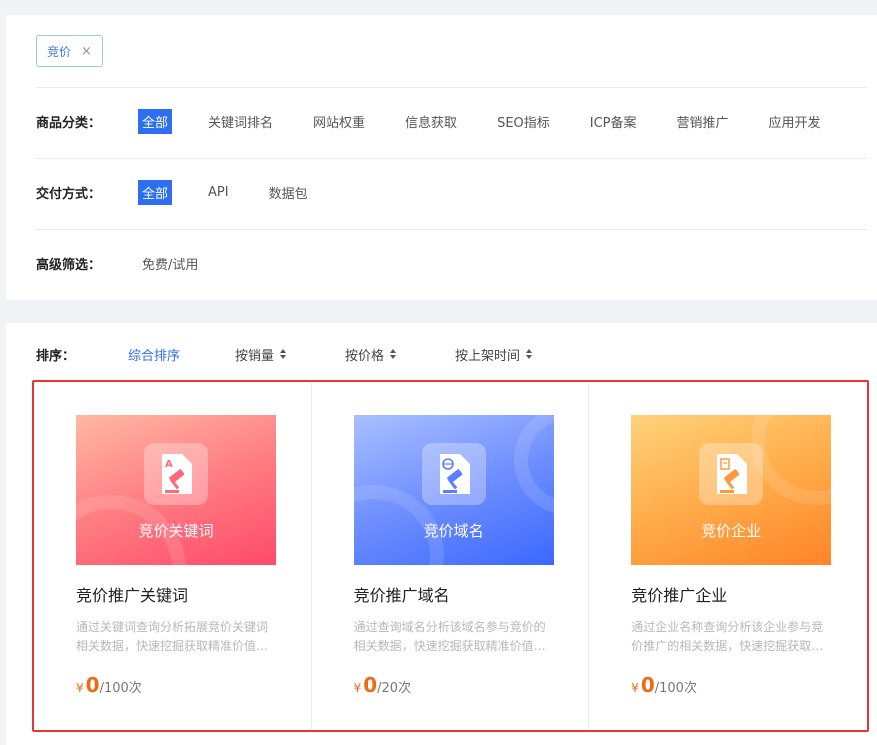  I want to click on product-cover-title: 竞价域名, so click(453, 531).